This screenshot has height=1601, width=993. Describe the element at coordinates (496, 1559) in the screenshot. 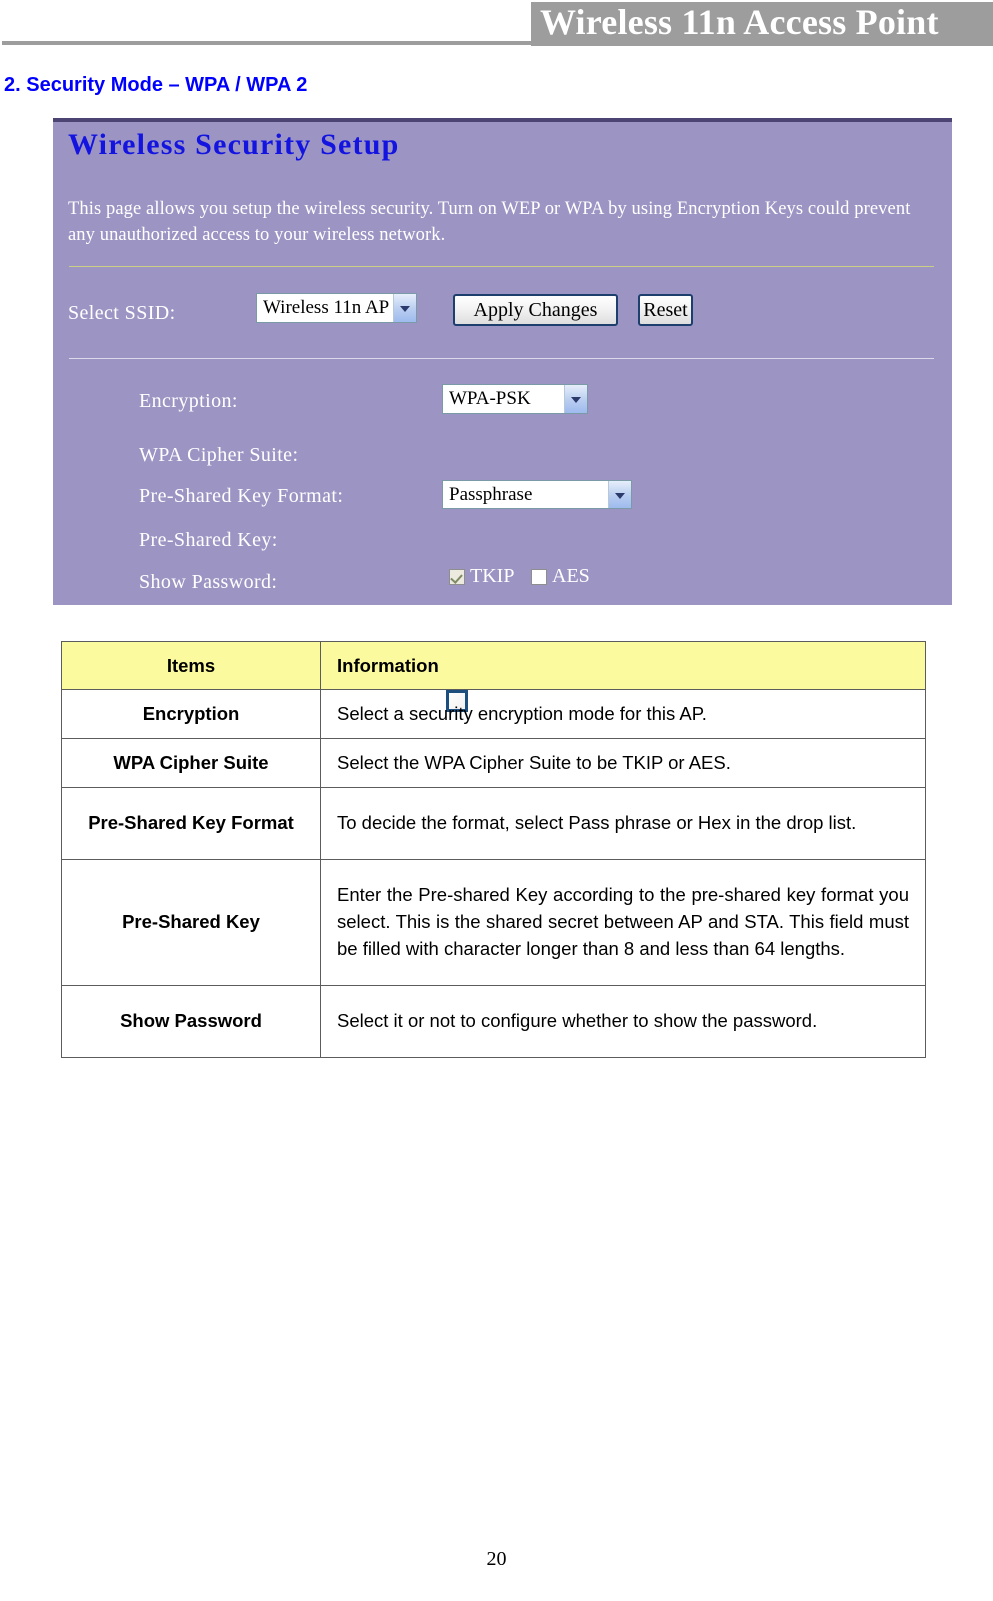

I see `page-number: 20` at that location.